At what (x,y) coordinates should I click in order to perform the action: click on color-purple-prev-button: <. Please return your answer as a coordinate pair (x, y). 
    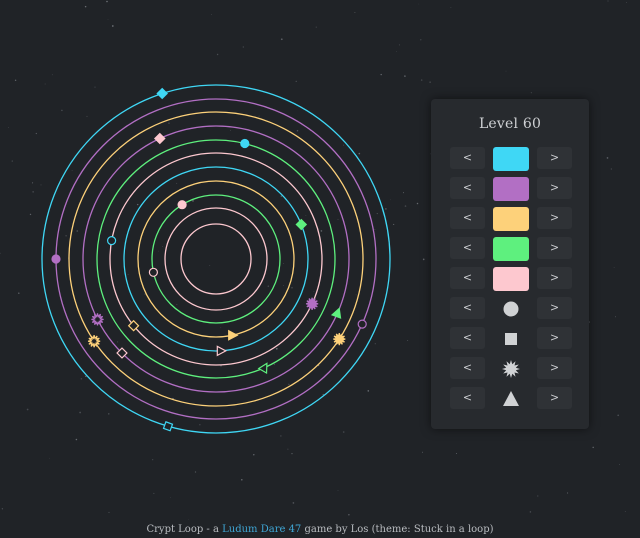
    Looking at the image, I should click on (467, 188).